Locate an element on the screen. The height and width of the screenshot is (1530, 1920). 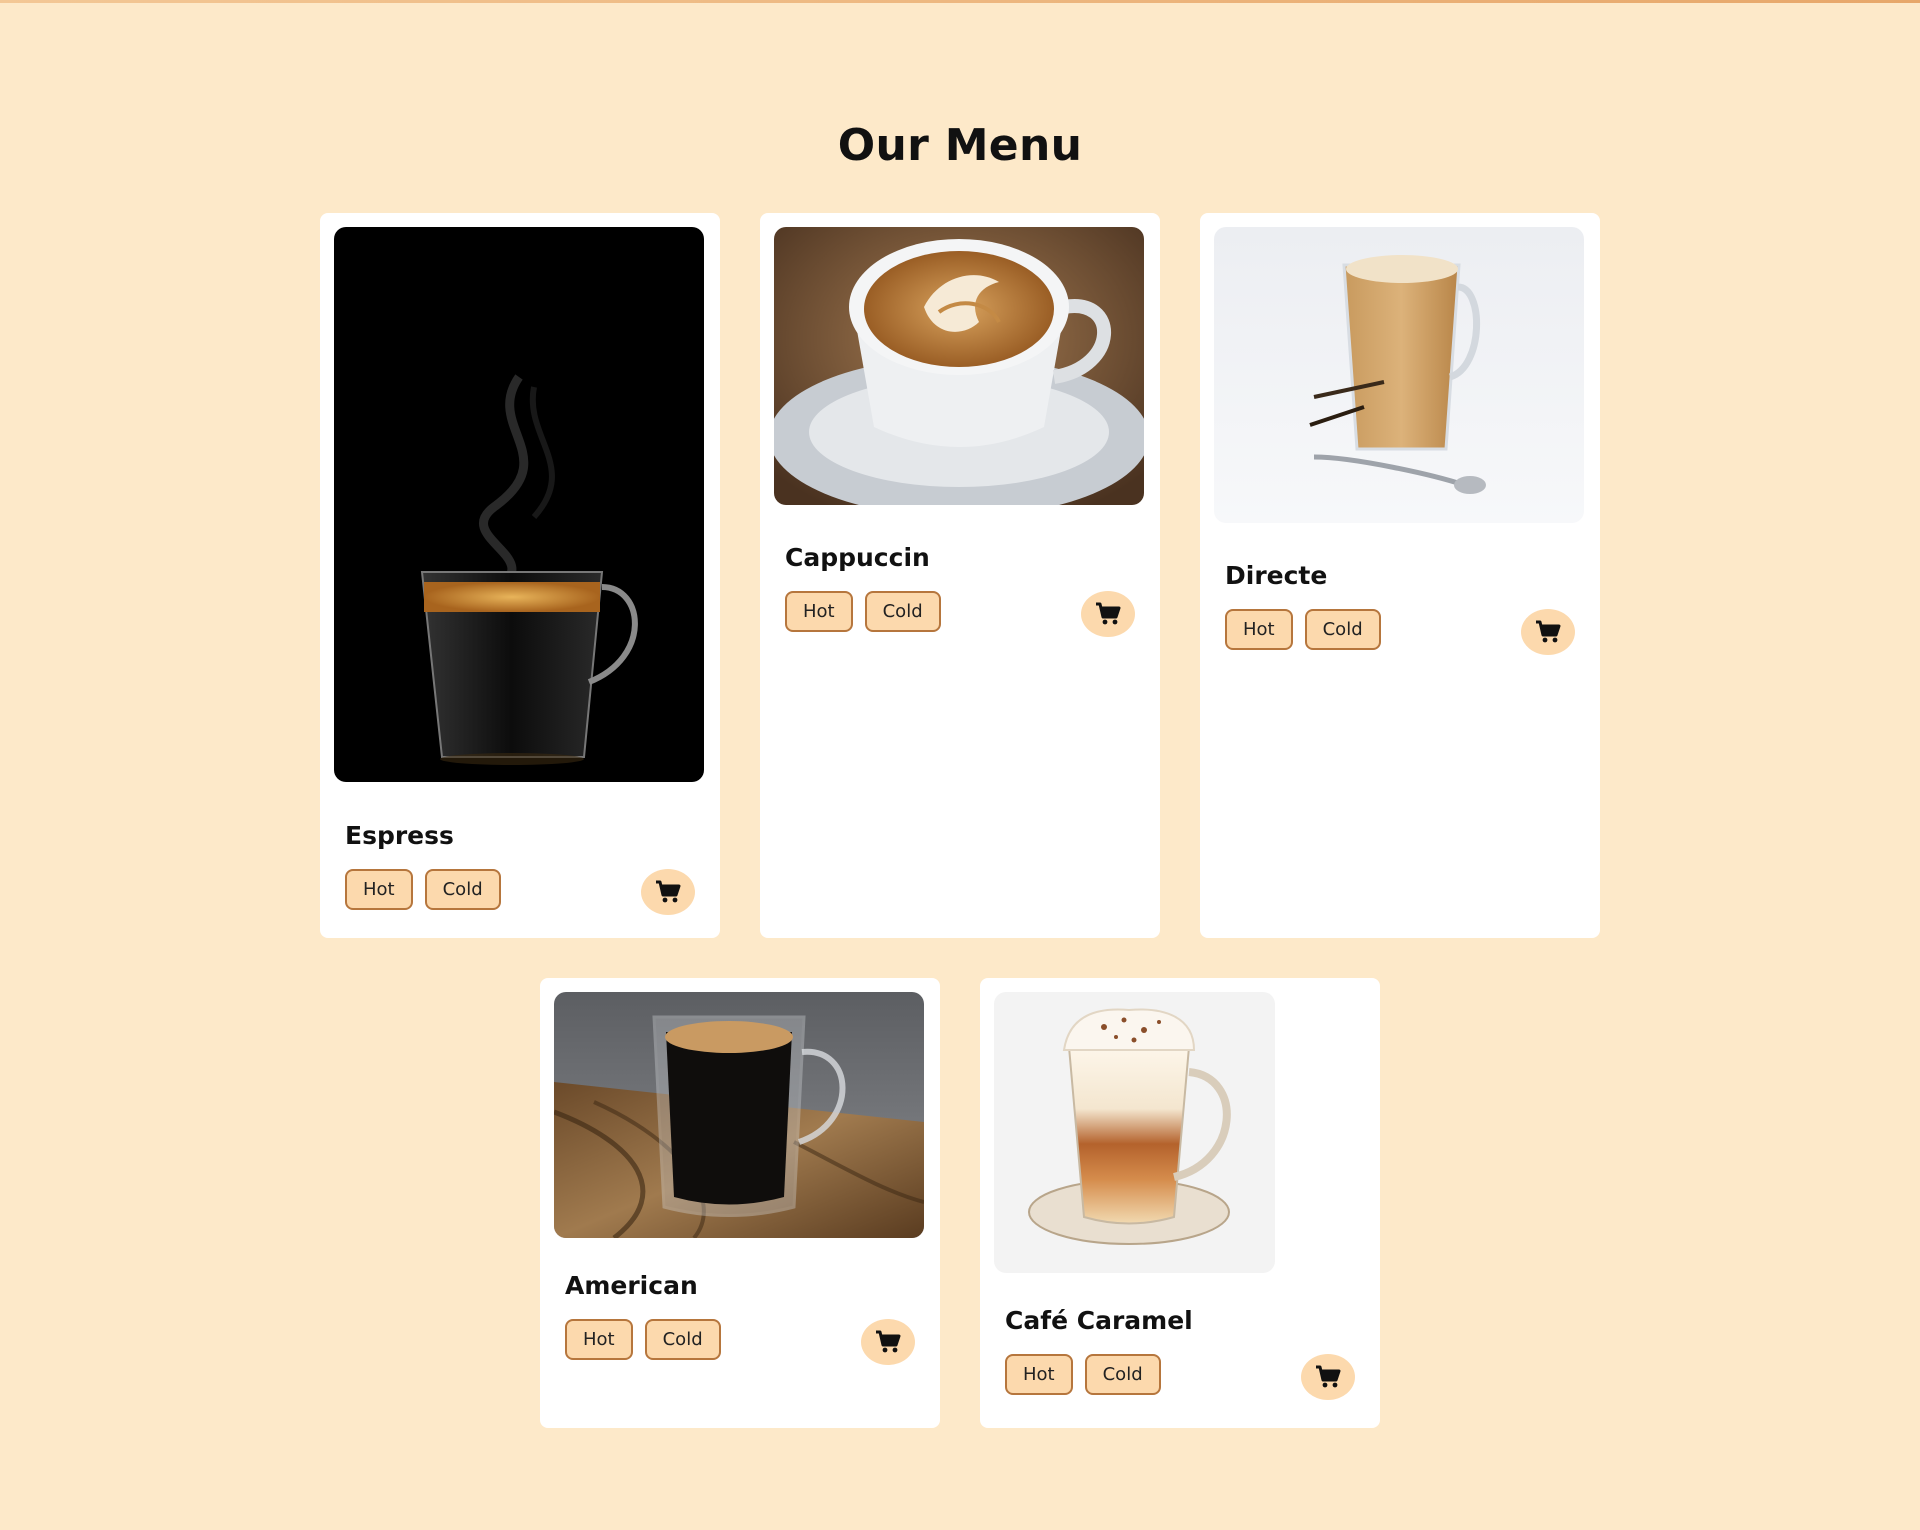
latte-tall-glass-image is located at coordinates (1399, 375).